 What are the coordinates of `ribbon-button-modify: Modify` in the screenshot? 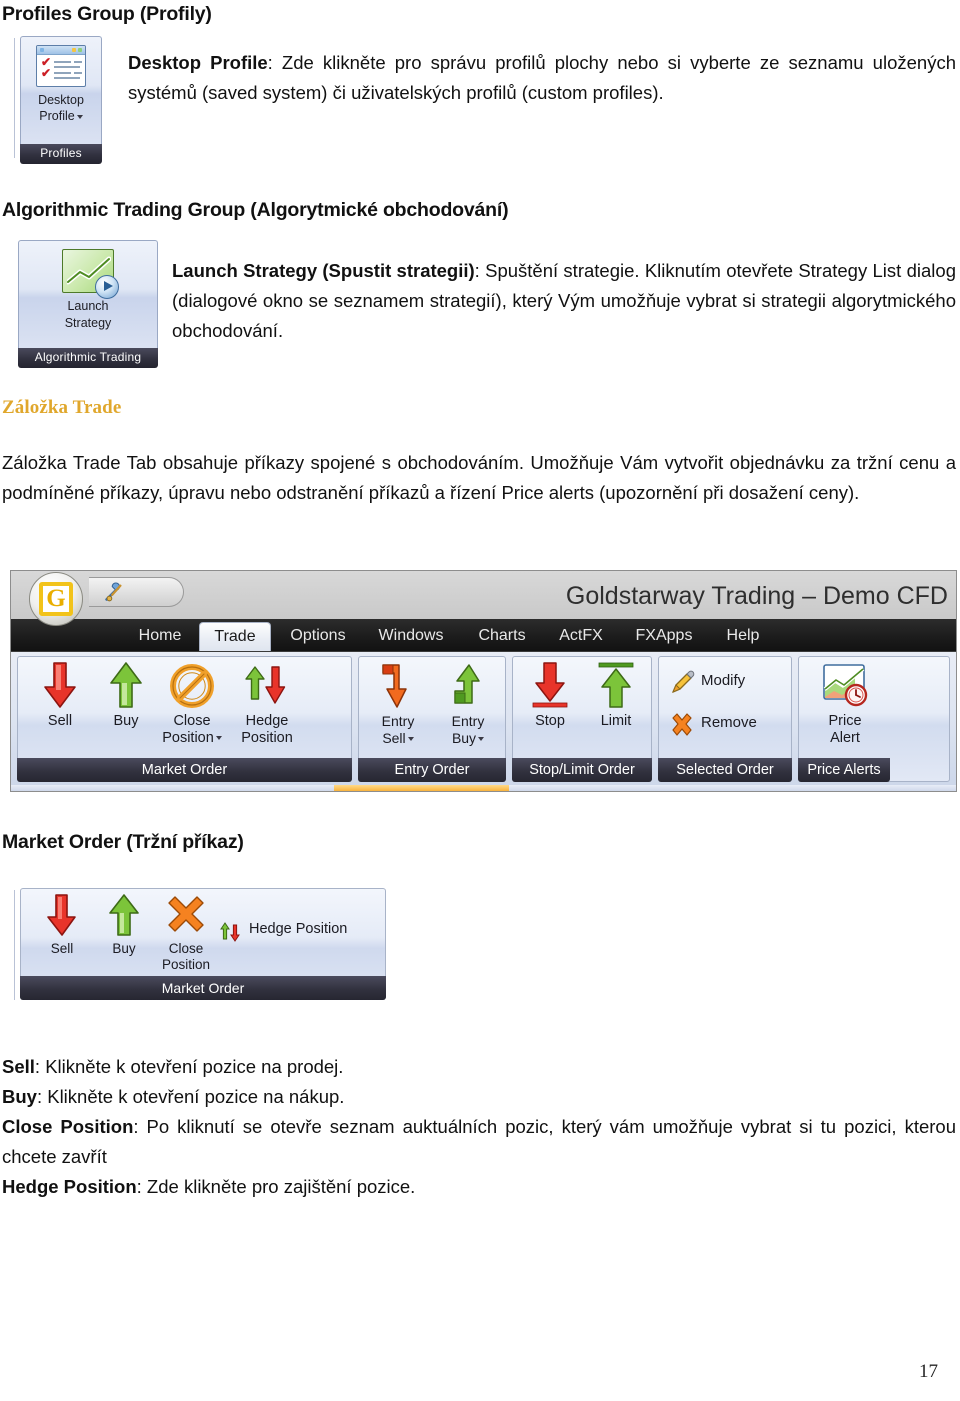 It's located at (727, 684).